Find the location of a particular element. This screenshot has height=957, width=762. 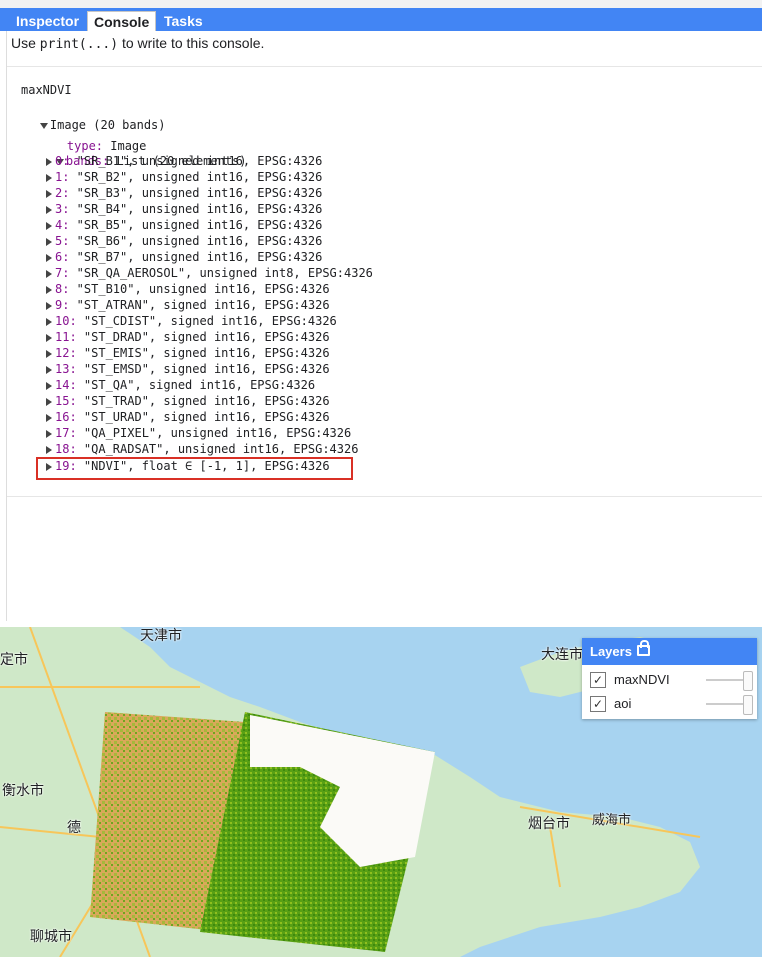

image-node: Image (20 bands) is located at coordinates (88, 116).